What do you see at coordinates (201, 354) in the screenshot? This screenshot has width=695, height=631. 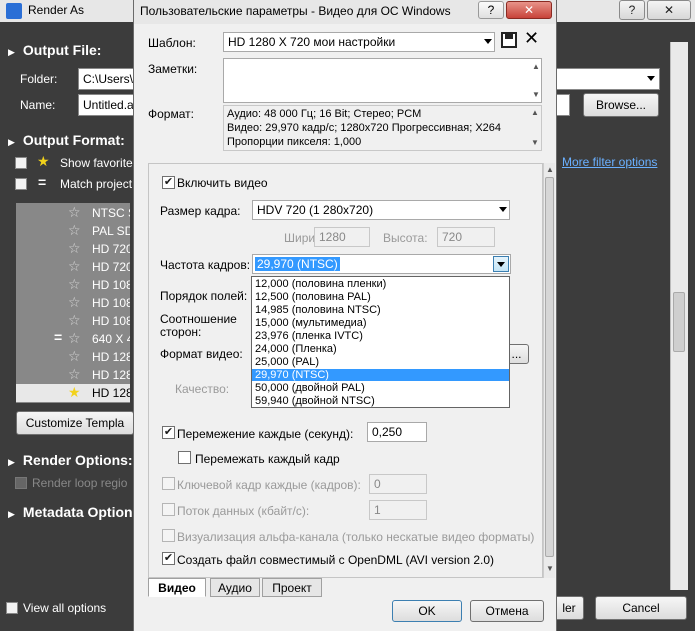 I see `video-format-label: Формат видео:` at bounding box center [201, 354].